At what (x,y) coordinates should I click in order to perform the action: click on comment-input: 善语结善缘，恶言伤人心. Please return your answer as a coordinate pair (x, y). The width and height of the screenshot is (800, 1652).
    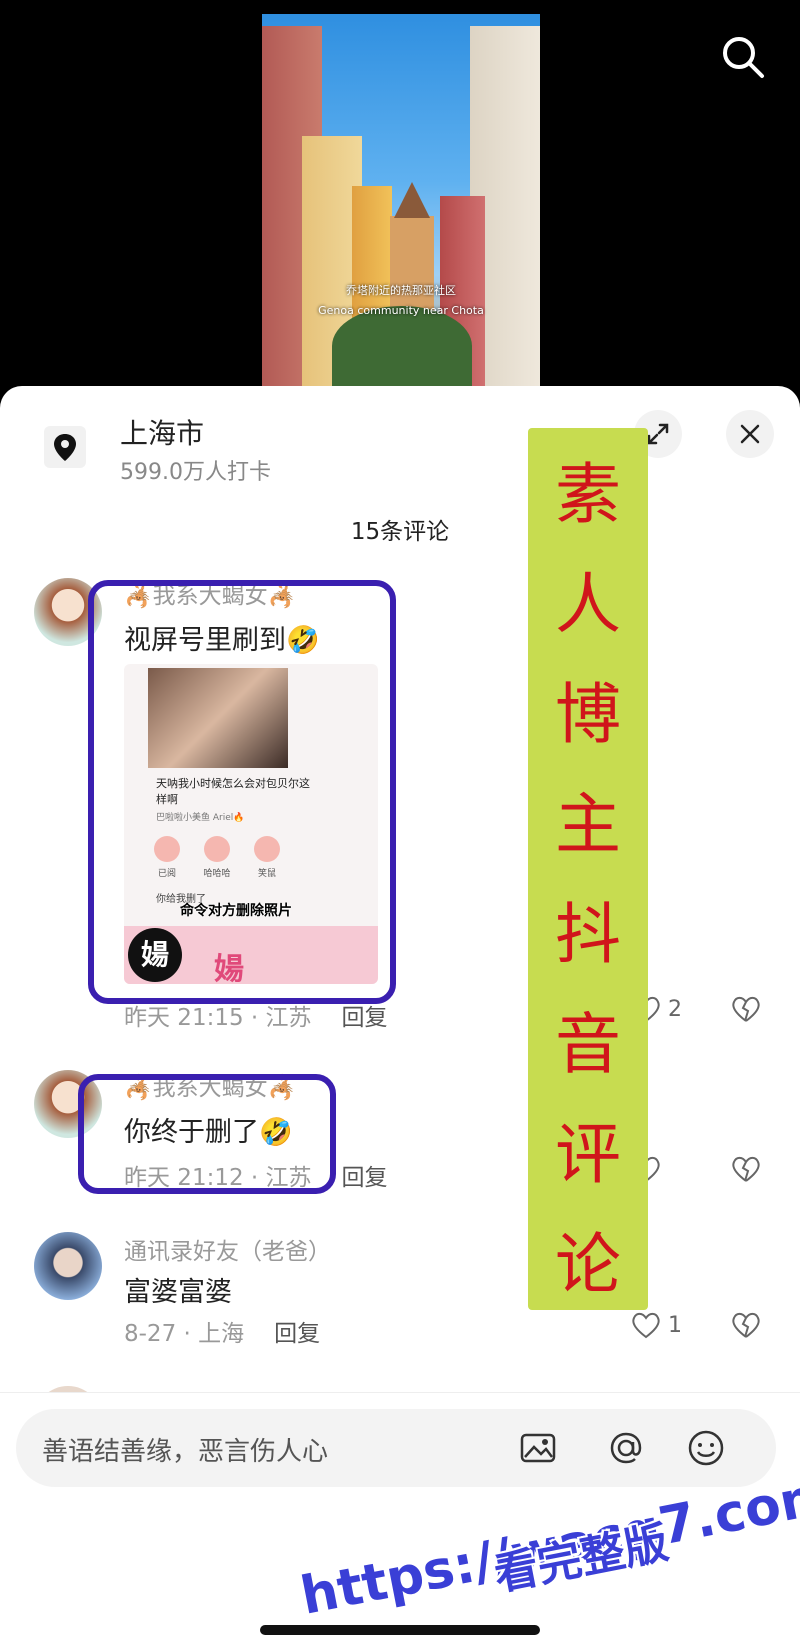
    Looking at the image, I should click on (396, 1448).